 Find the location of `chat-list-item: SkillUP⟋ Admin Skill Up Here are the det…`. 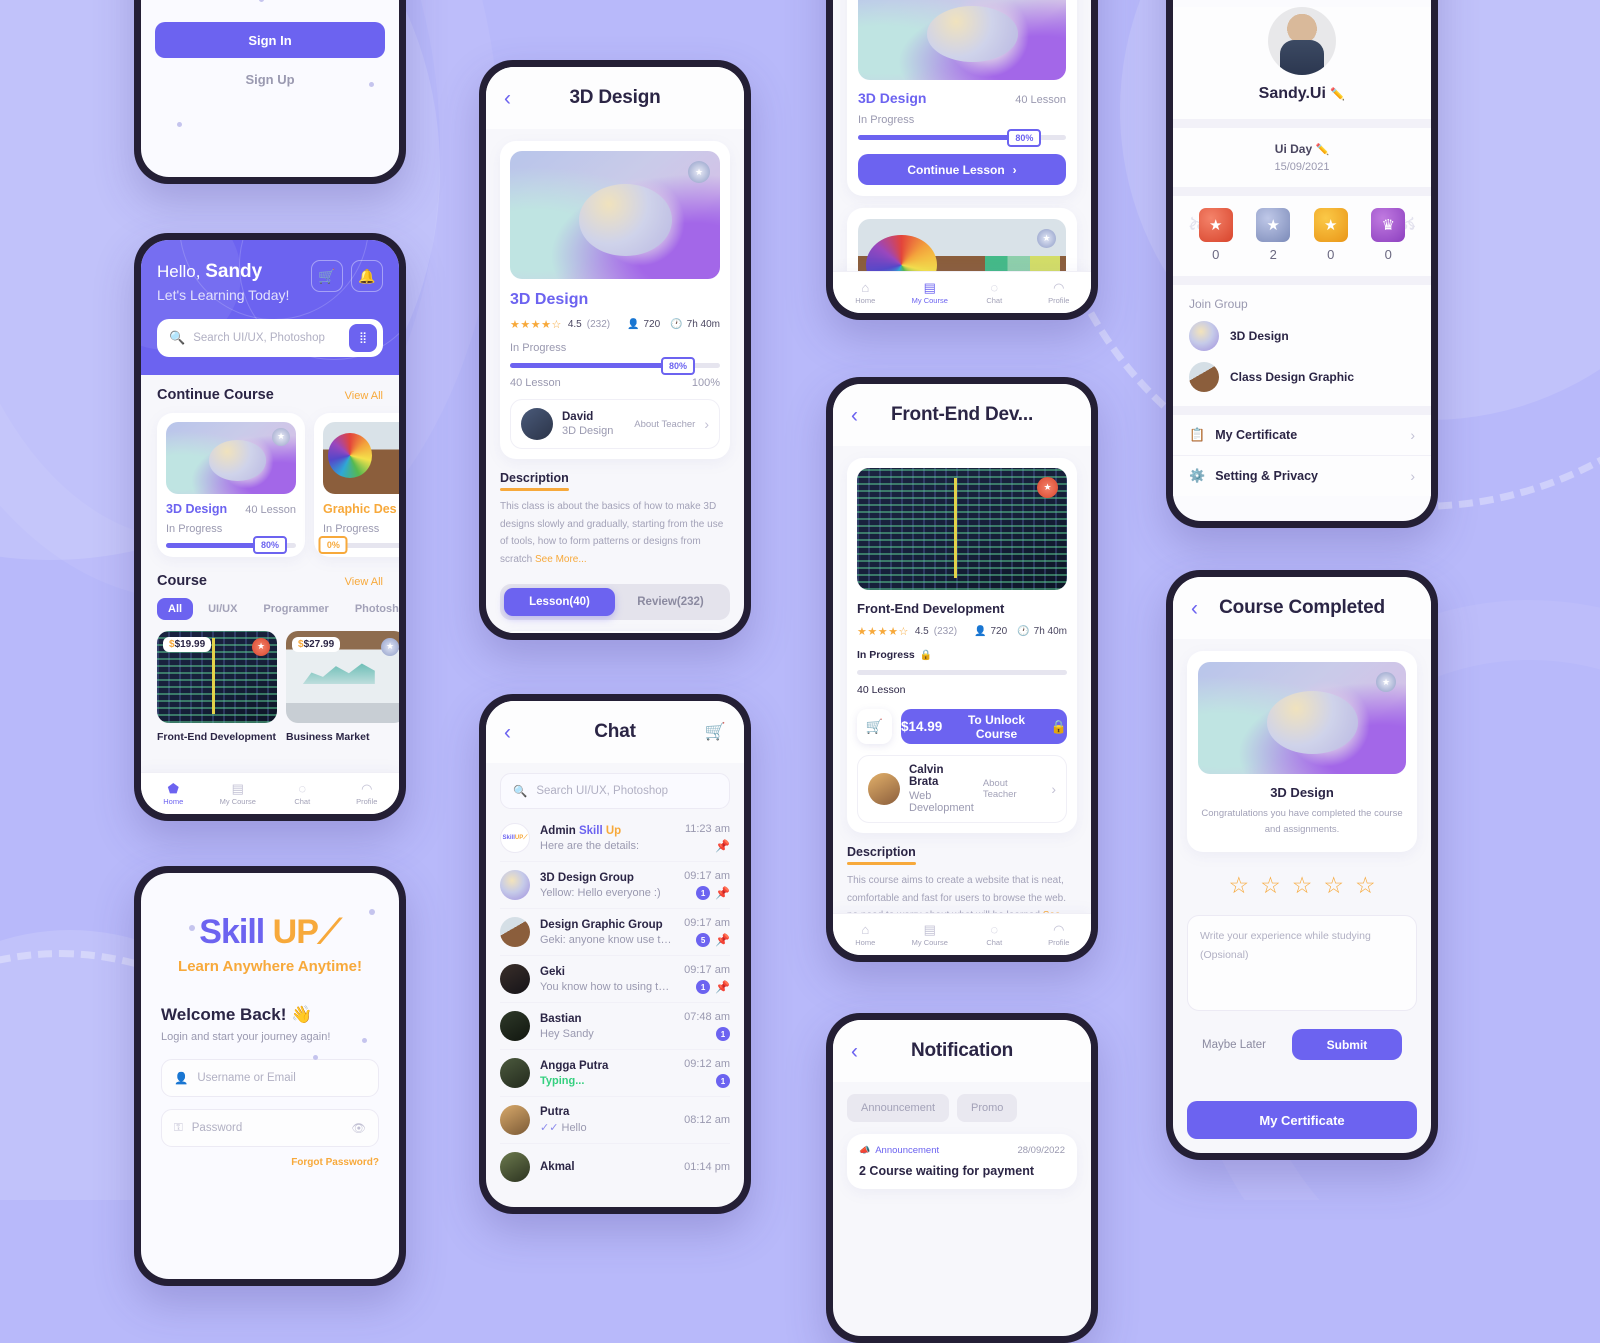

chat-list-item: SkillUP⟋ Admin Skill Up Here are the det… is located at coordinates (615, 838).